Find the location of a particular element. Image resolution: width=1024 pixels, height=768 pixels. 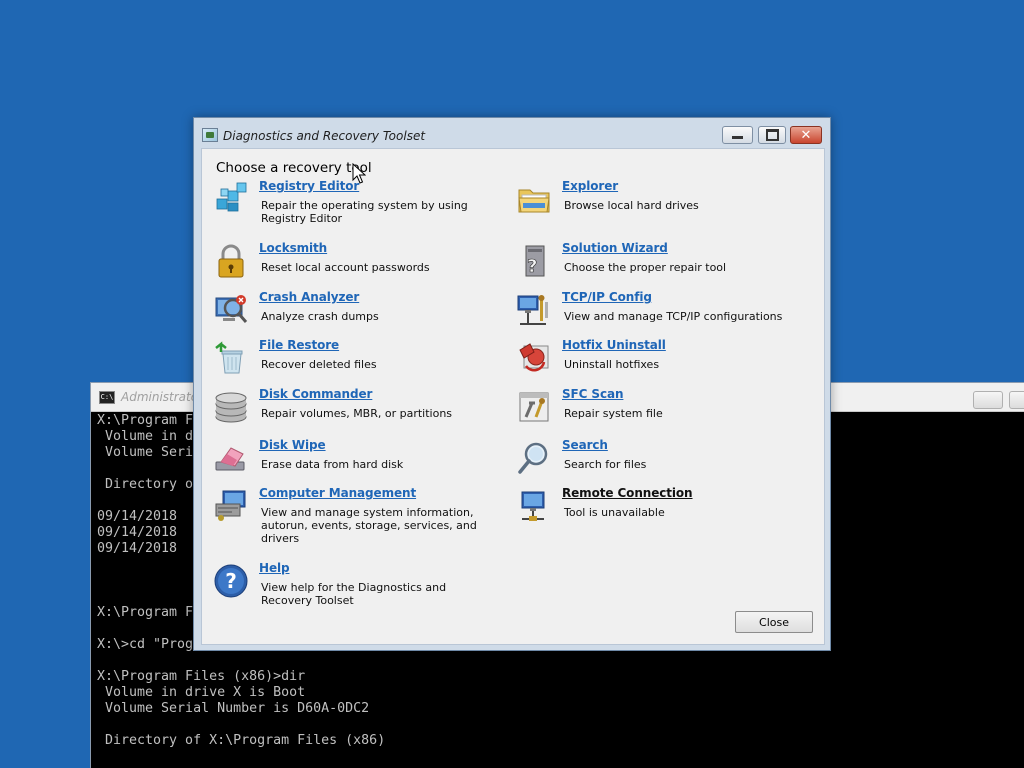

help-icon: ? is located at coordinates (231, 581).